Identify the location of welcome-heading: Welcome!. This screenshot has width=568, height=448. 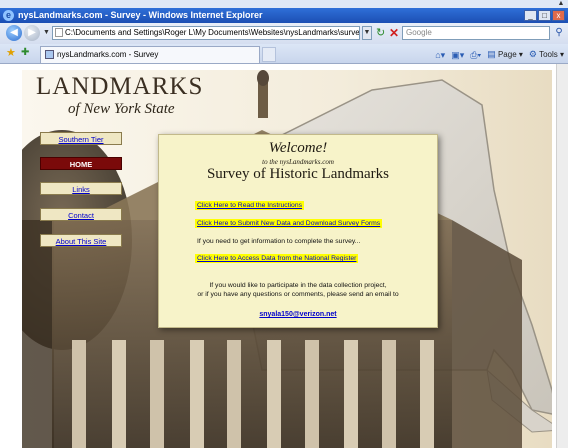
(298, 148).